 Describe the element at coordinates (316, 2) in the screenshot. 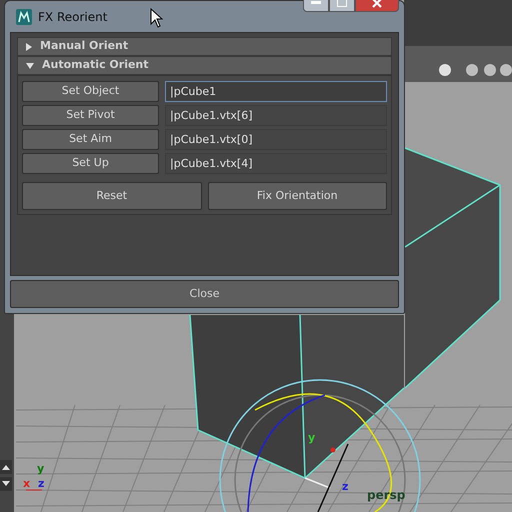

I see `minimize-icon` at that location.